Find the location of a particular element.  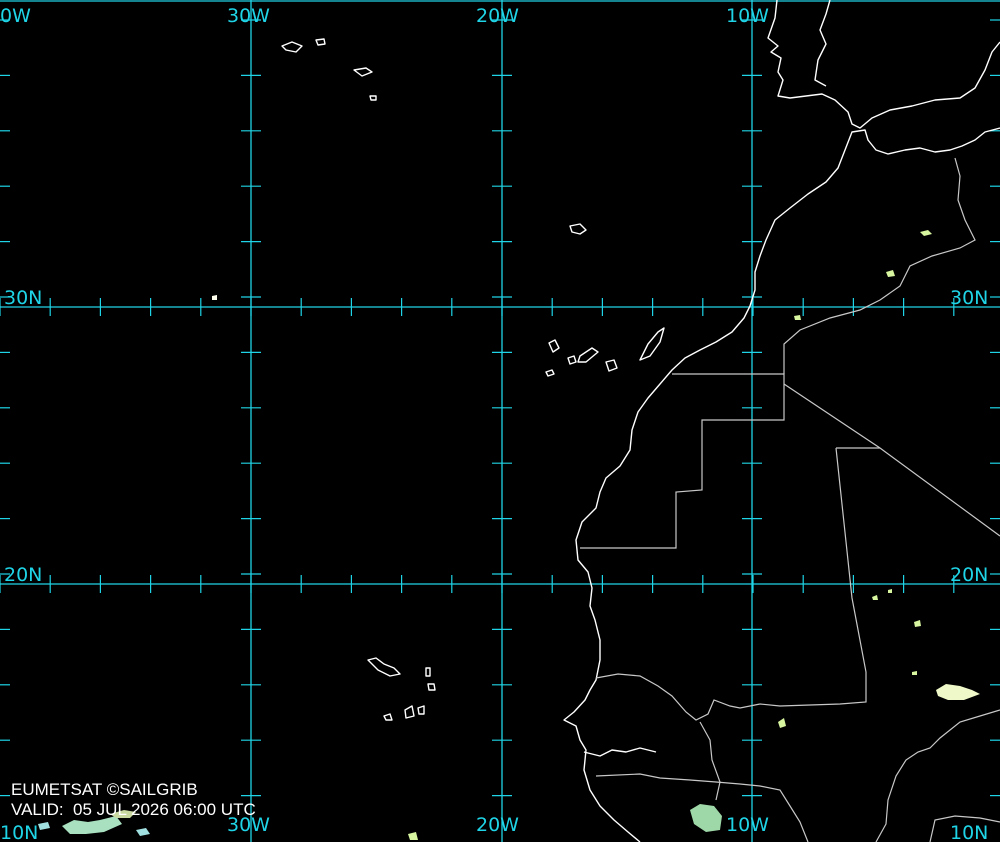

coast-gambia is located at coordinates (620, 752).